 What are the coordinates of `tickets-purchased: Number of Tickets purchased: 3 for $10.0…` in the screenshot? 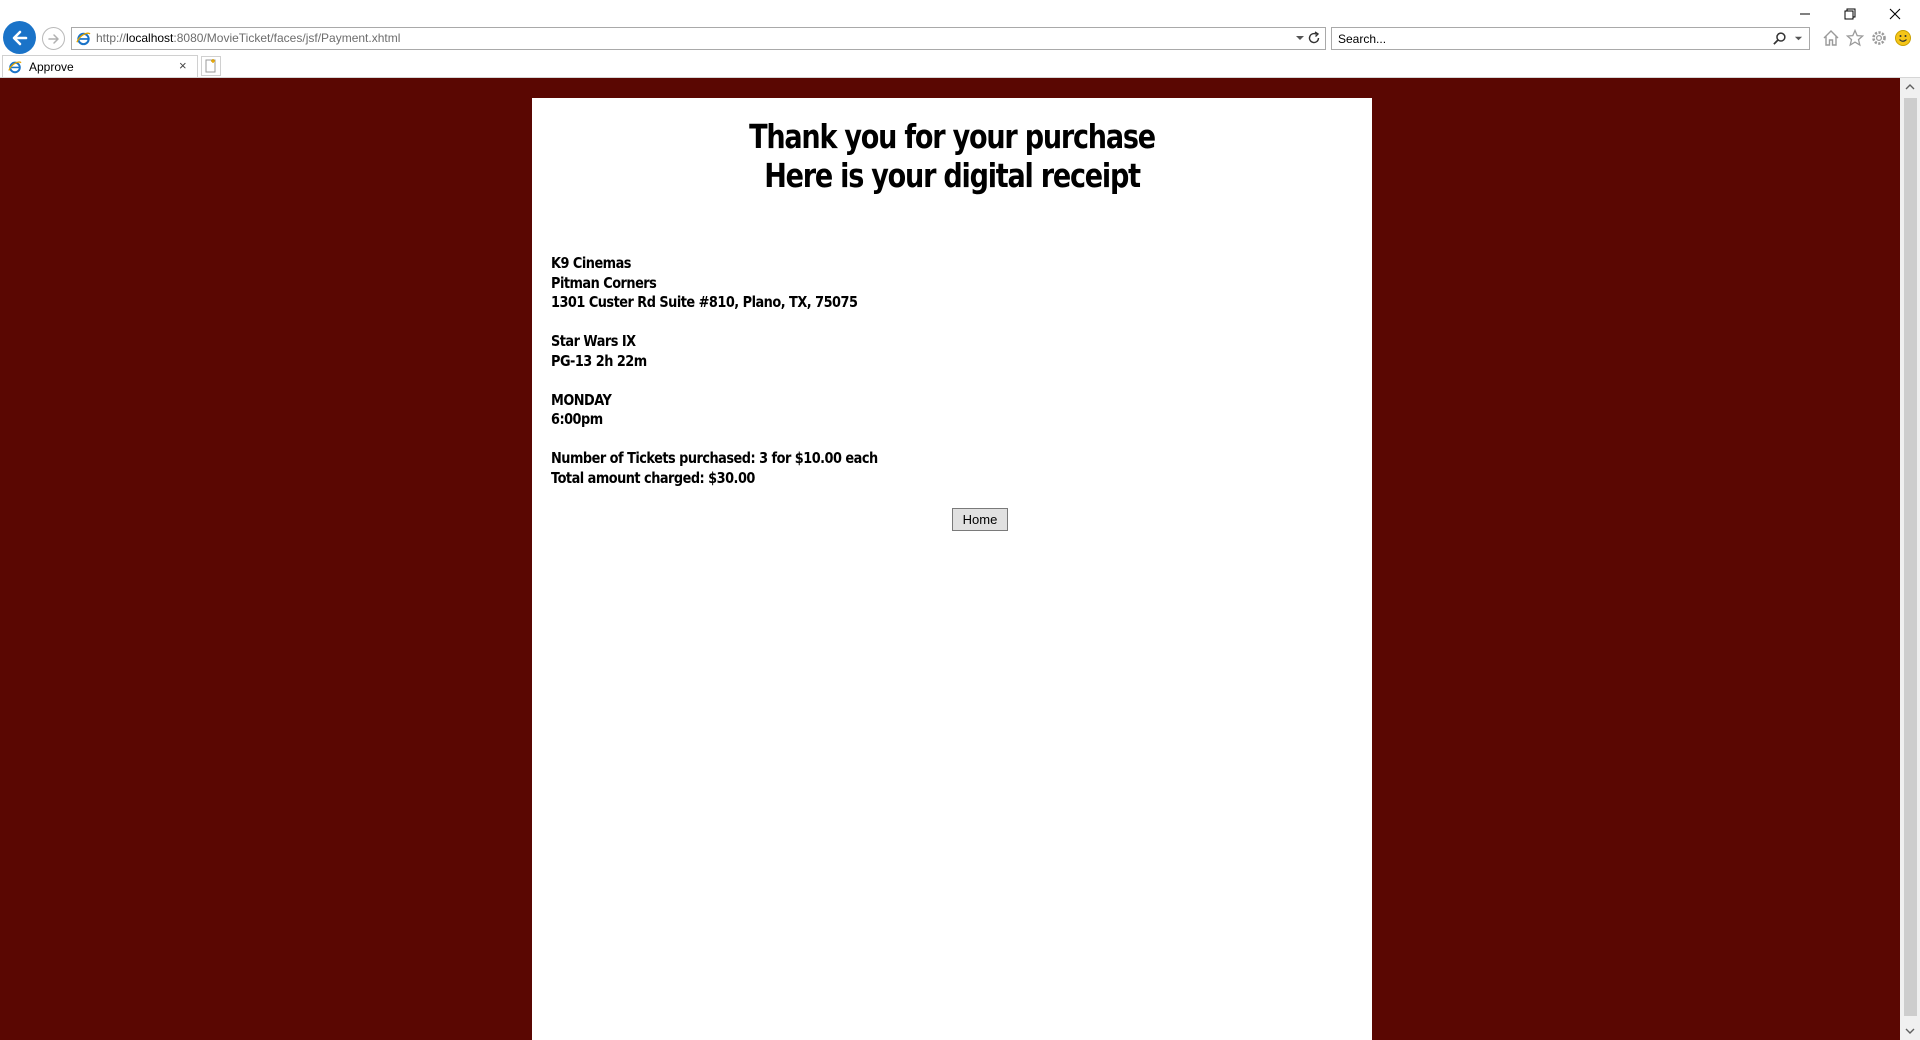 It's located at (714, 458).